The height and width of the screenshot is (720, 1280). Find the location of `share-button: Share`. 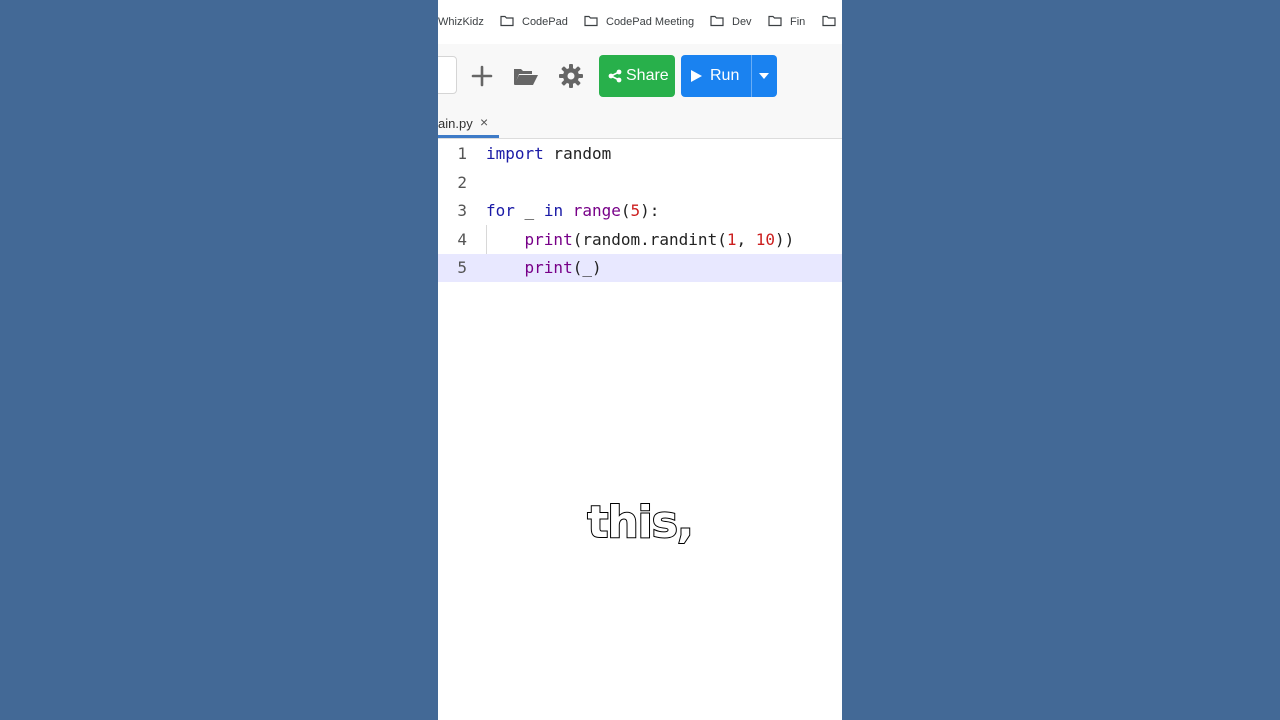

share-button: Share is located at coordinates (637, 76).